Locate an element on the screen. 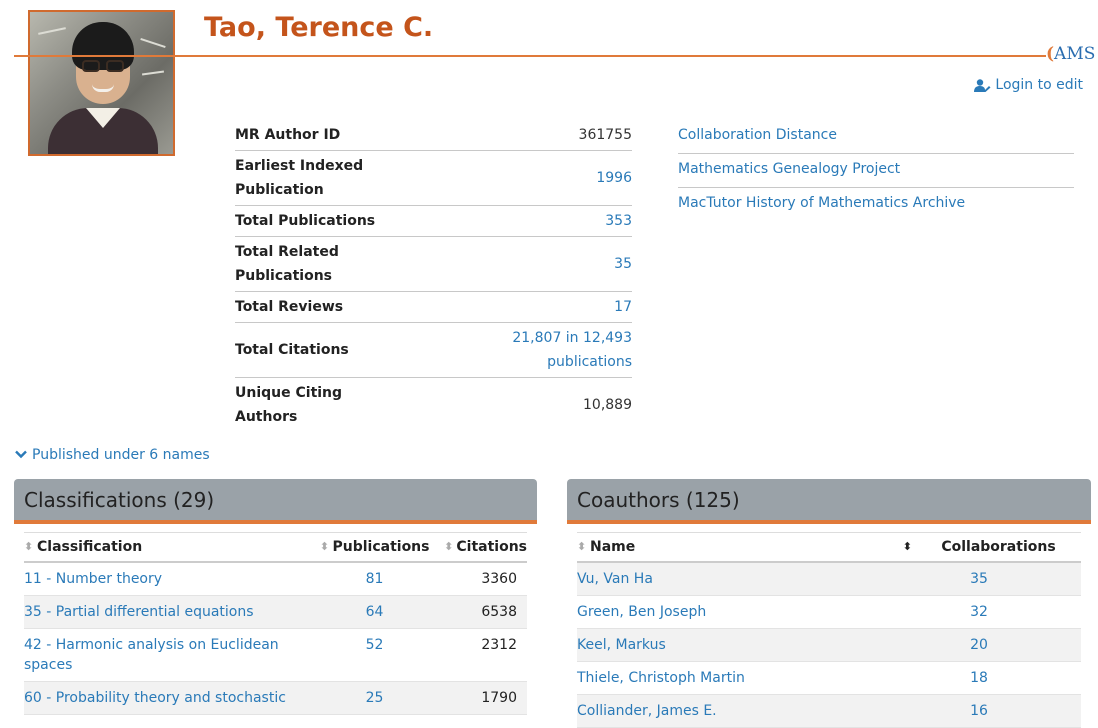  stat-value-link: 21,807 in 12,493 publications is located at coordinates (557, 350).